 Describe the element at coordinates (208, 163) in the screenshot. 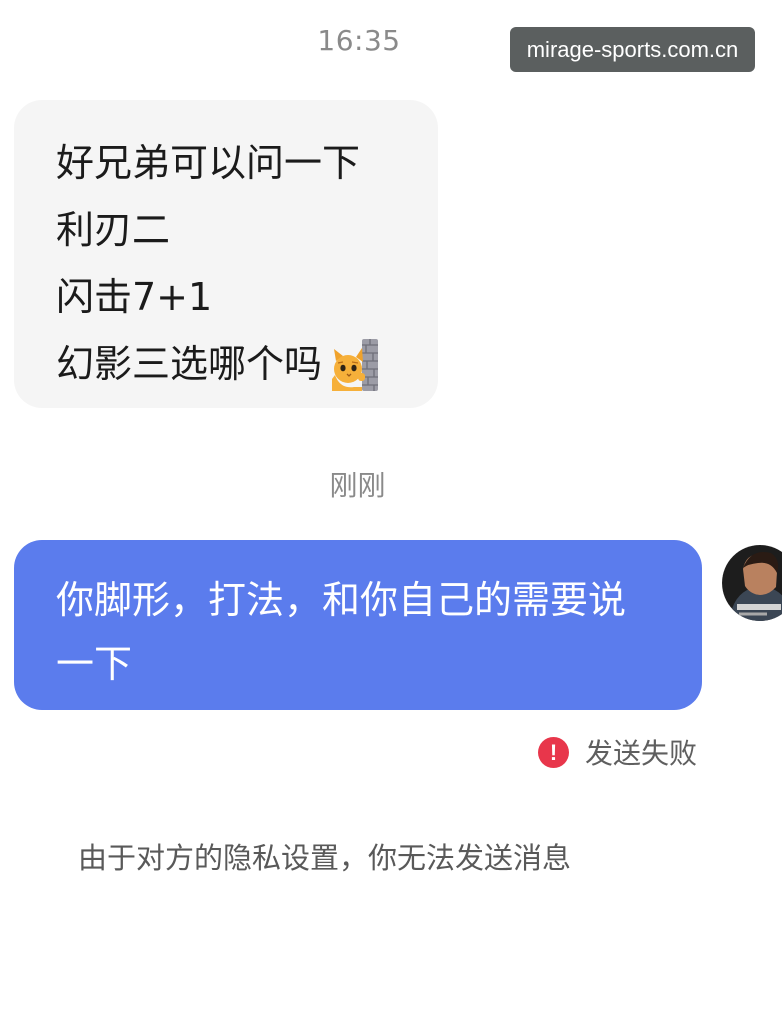

I see `incoming-message-line: 好兄弟可以问一下` at that location.